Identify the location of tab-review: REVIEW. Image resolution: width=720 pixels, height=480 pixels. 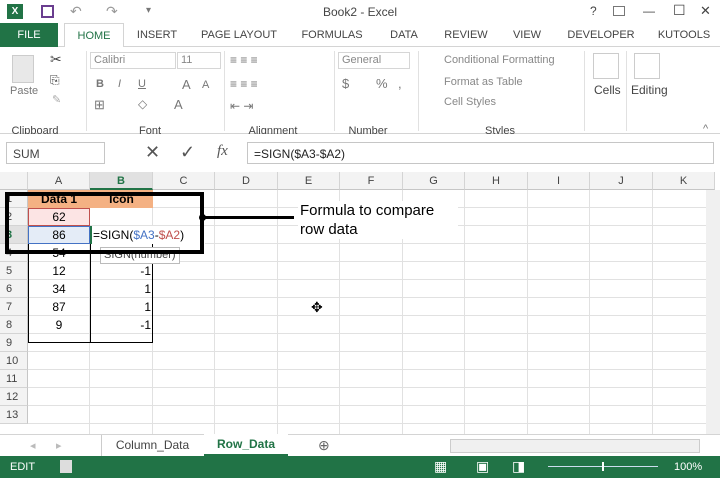
(466, 35).